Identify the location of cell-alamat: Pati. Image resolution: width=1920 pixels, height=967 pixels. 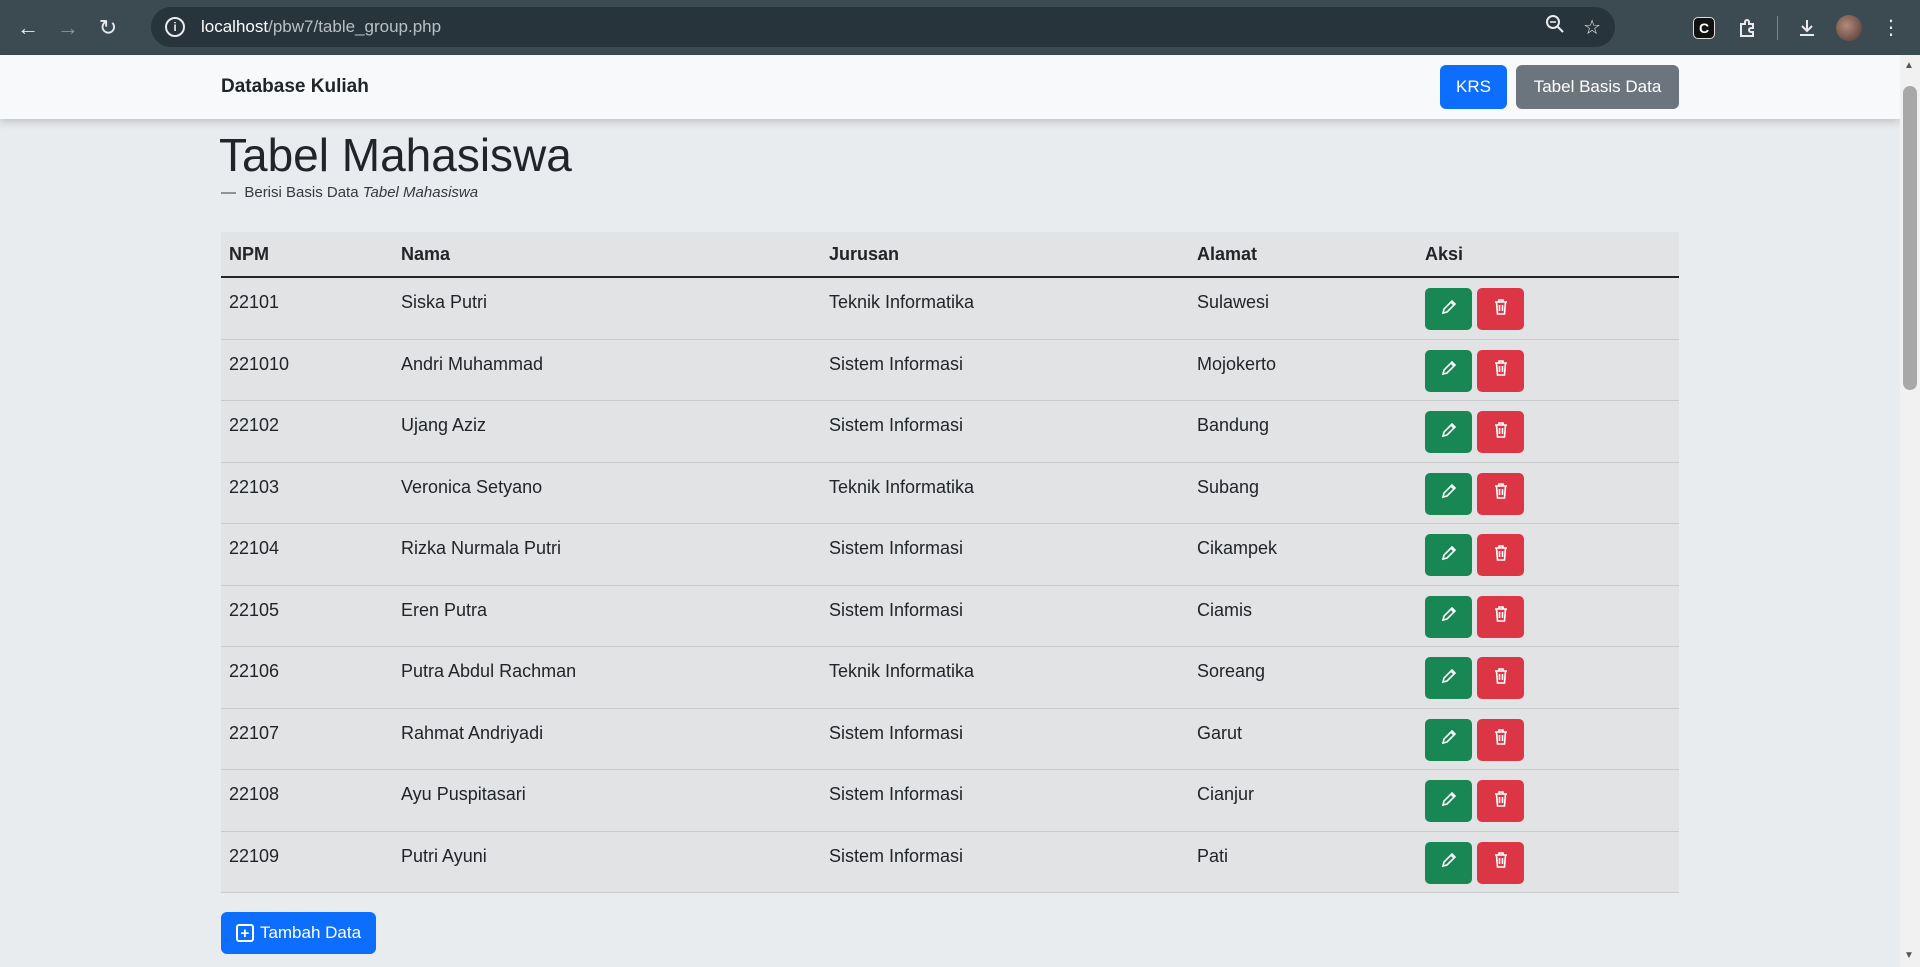
(1213, 855).